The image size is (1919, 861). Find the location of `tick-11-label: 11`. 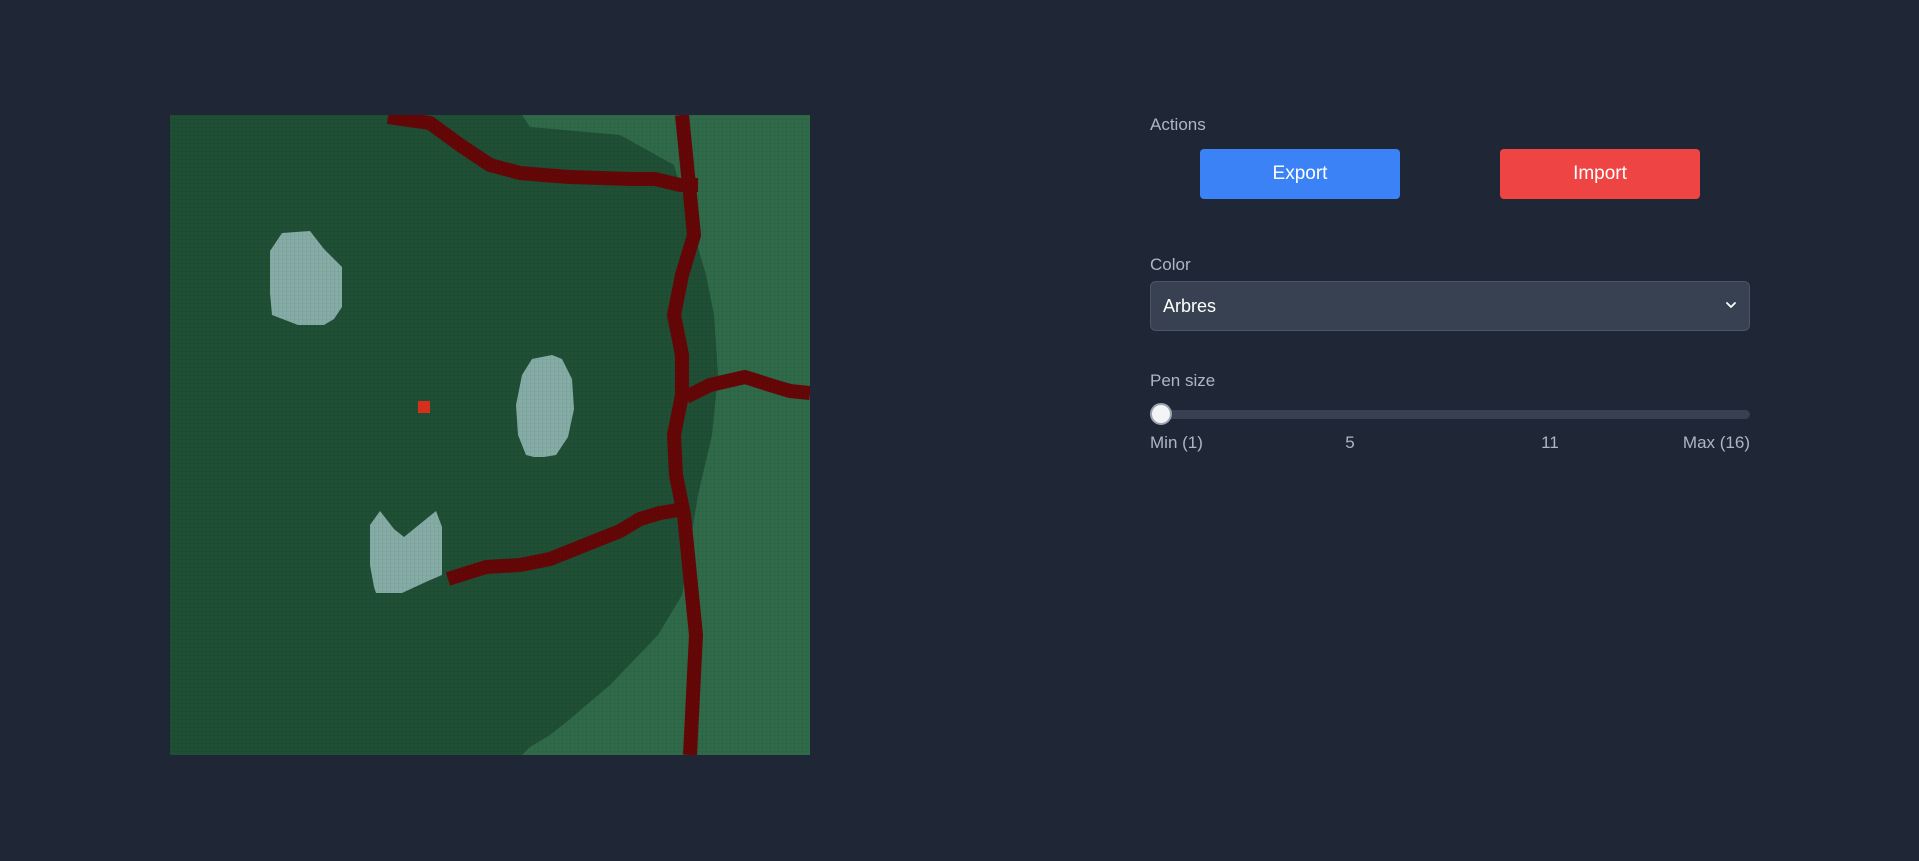

tick-11-label: 11 is located at coordinates (1550, 442).